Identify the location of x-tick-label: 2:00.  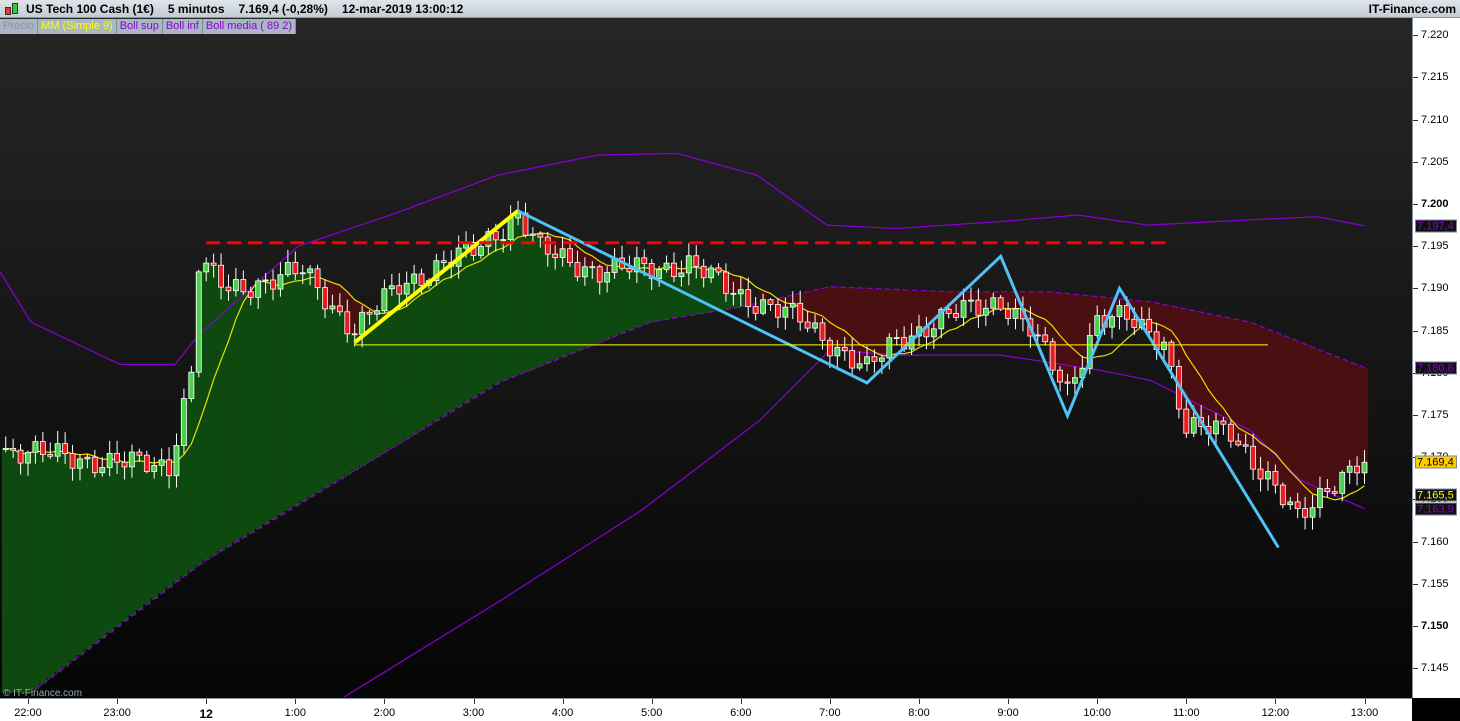
(384, 713).